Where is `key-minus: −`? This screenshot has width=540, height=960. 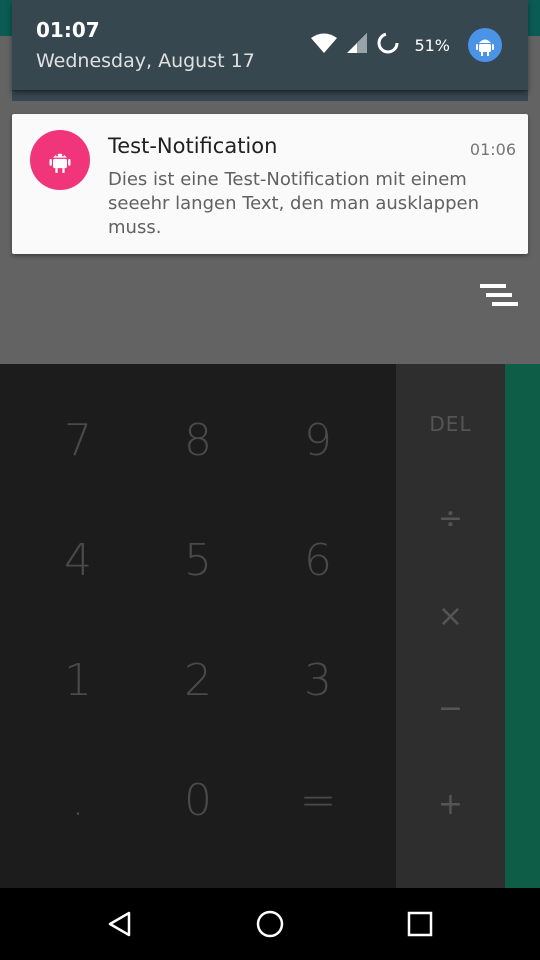 key-minus: − is located at coordinates (450, 708).